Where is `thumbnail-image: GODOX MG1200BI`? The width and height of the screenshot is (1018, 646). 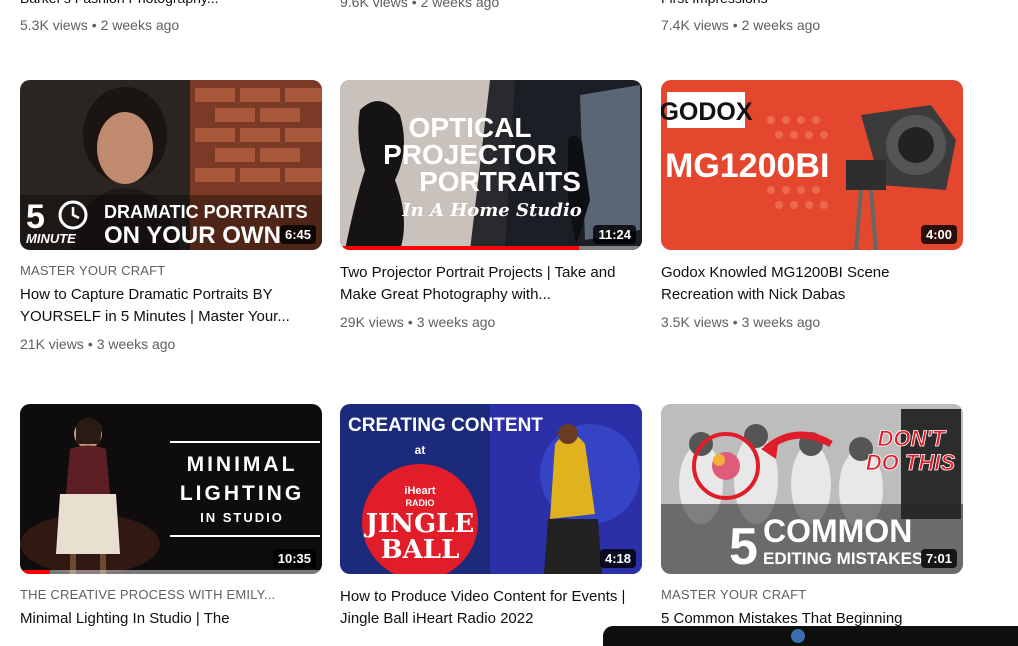 thumbnail-image: GODOX MG1200BI is located at coordinates (812, 165).